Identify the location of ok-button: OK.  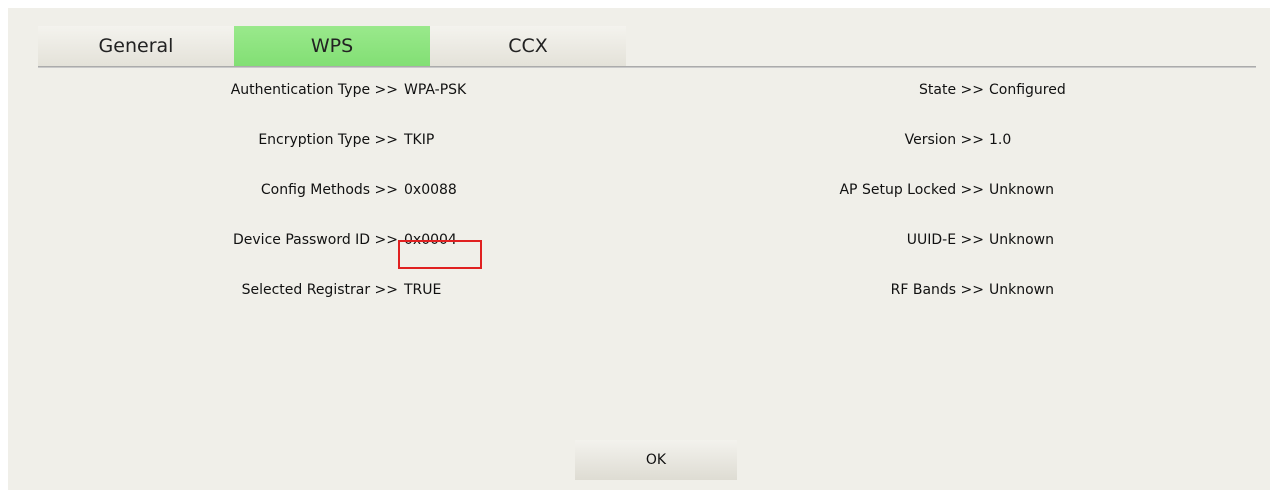
(656, 460).